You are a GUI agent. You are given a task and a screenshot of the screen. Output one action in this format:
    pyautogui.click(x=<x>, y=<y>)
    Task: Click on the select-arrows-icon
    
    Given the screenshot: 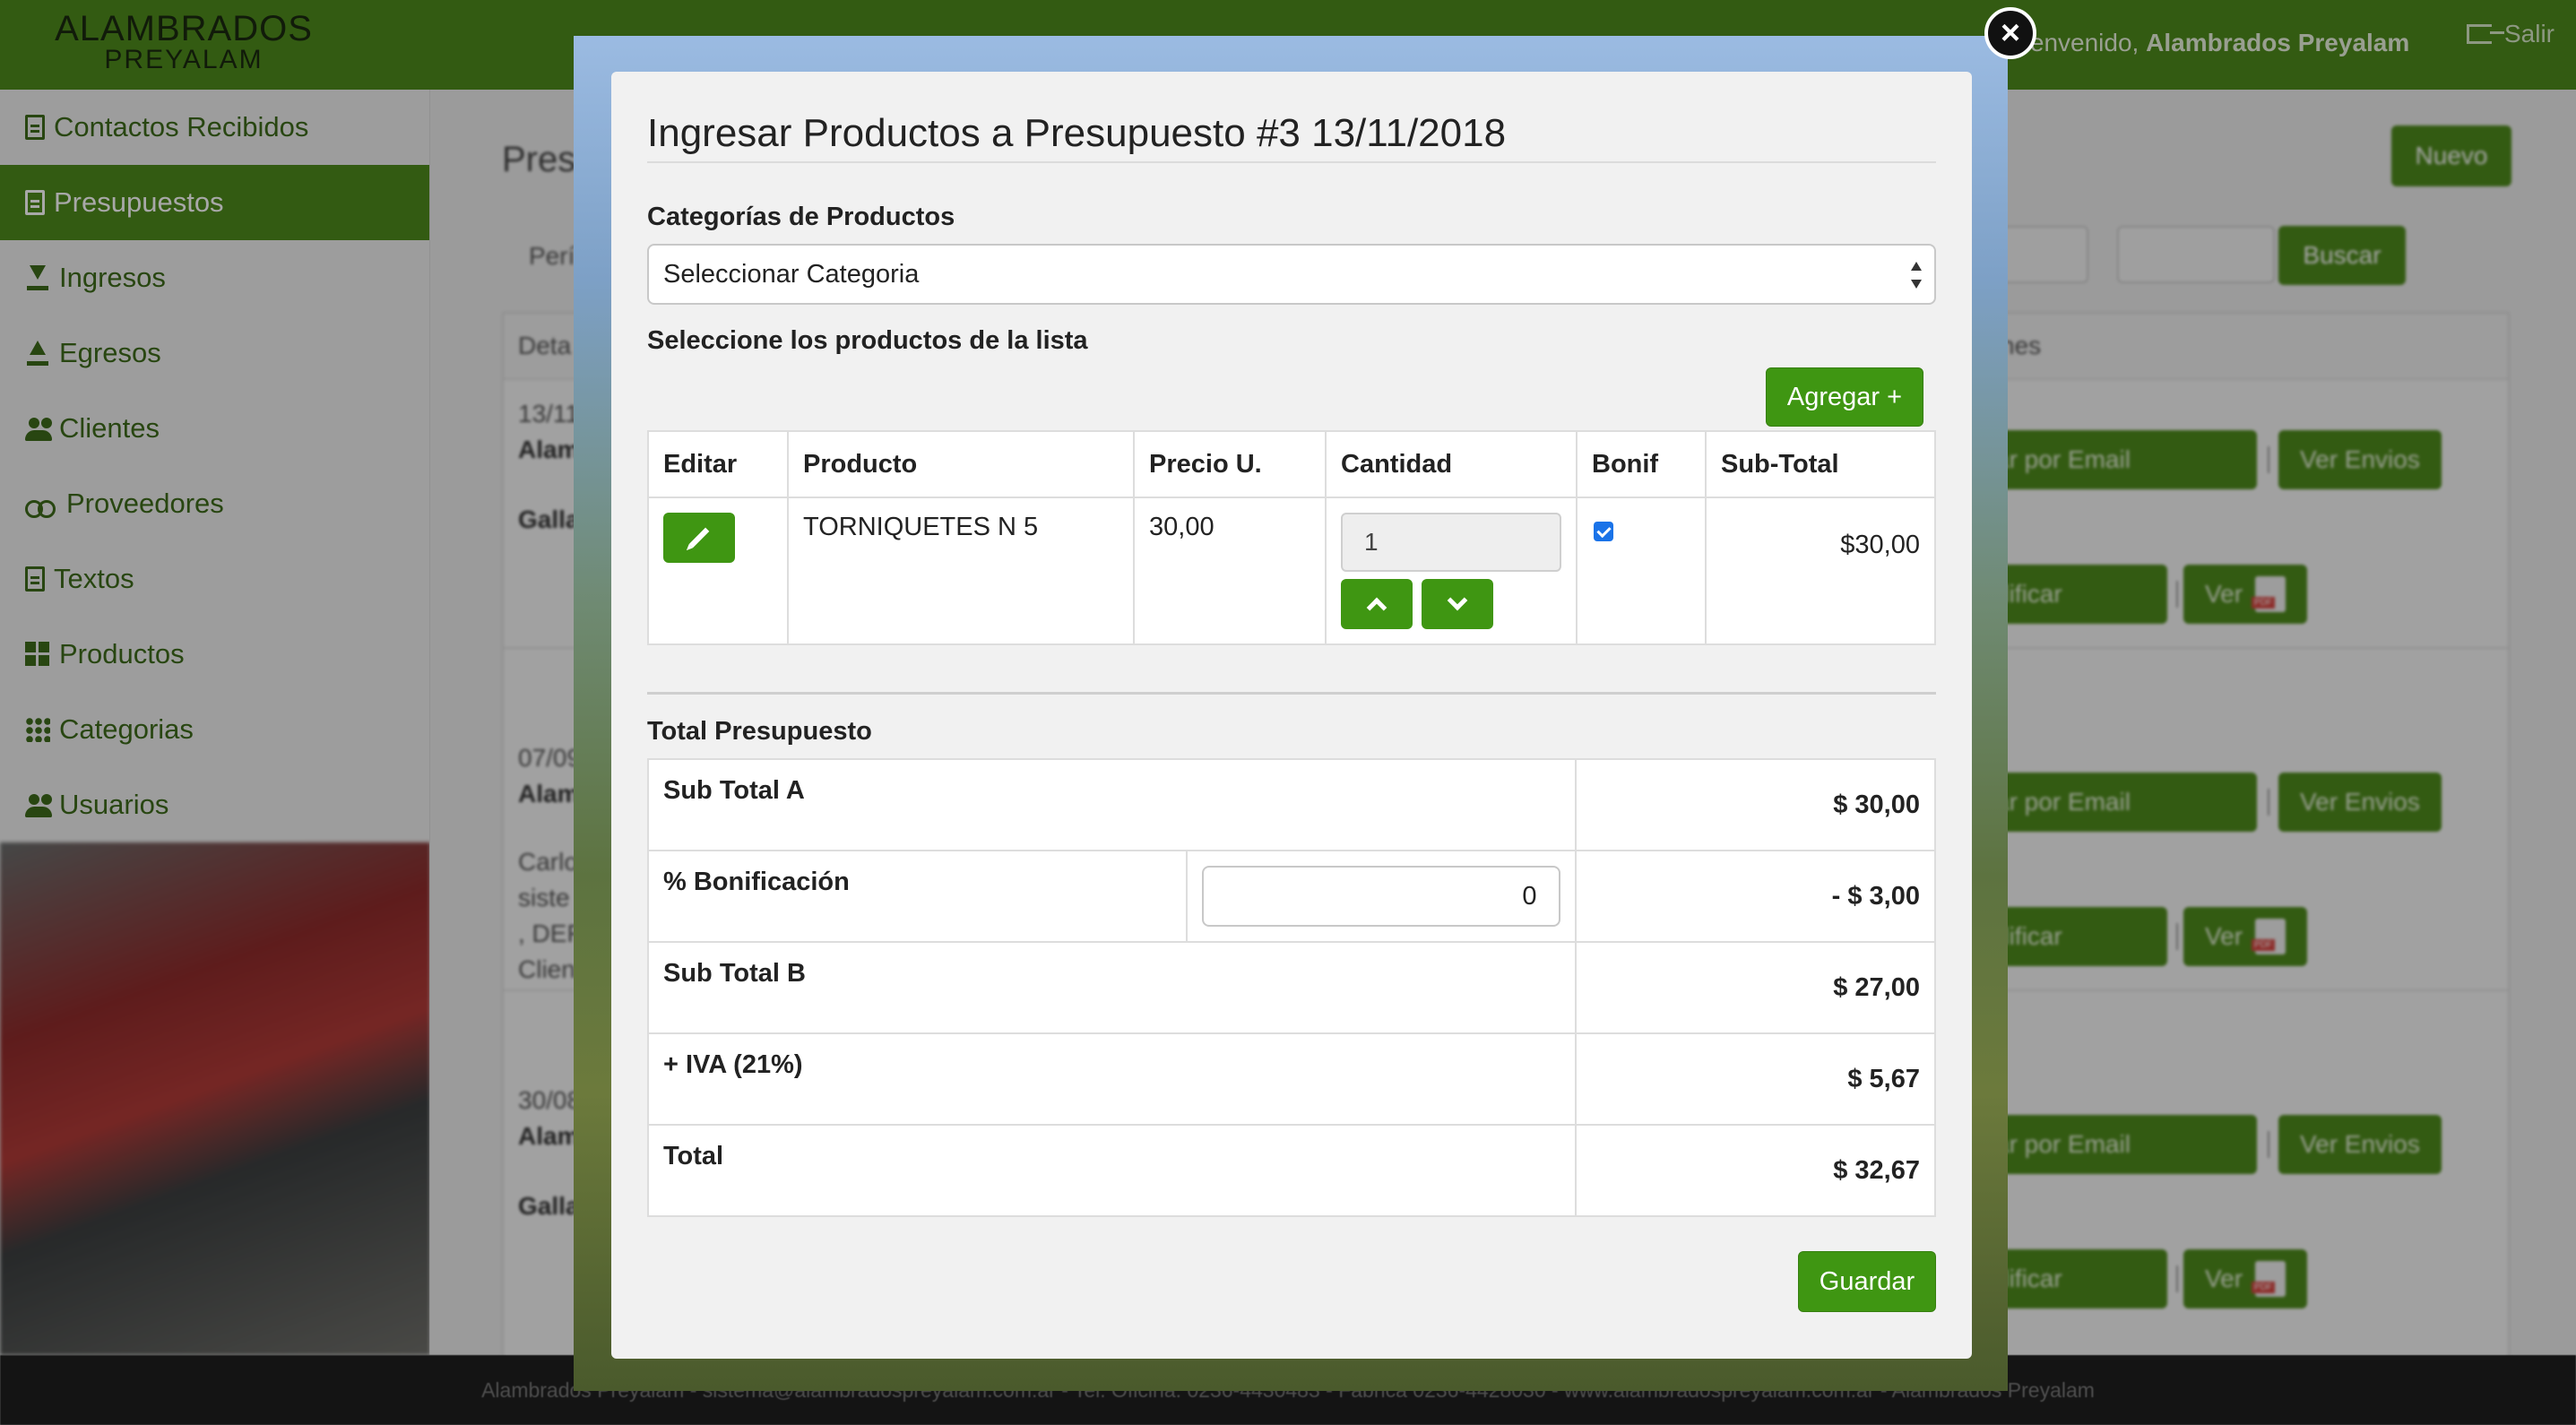 What is the action you would take?
    pyautogui.click(x=1916, y=275)
    